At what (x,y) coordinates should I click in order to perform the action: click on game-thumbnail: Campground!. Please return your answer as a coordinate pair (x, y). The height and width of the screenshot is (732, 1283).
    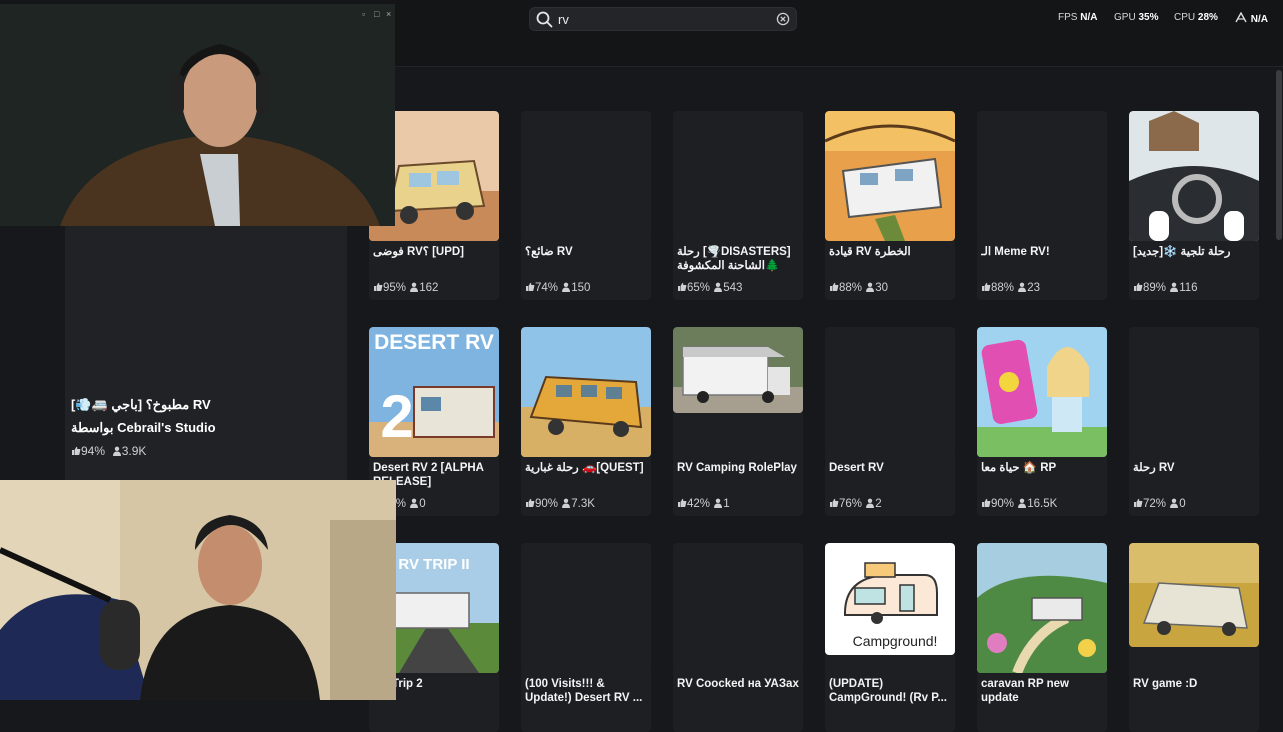
    Looking at the image, I should click on (890, 599).